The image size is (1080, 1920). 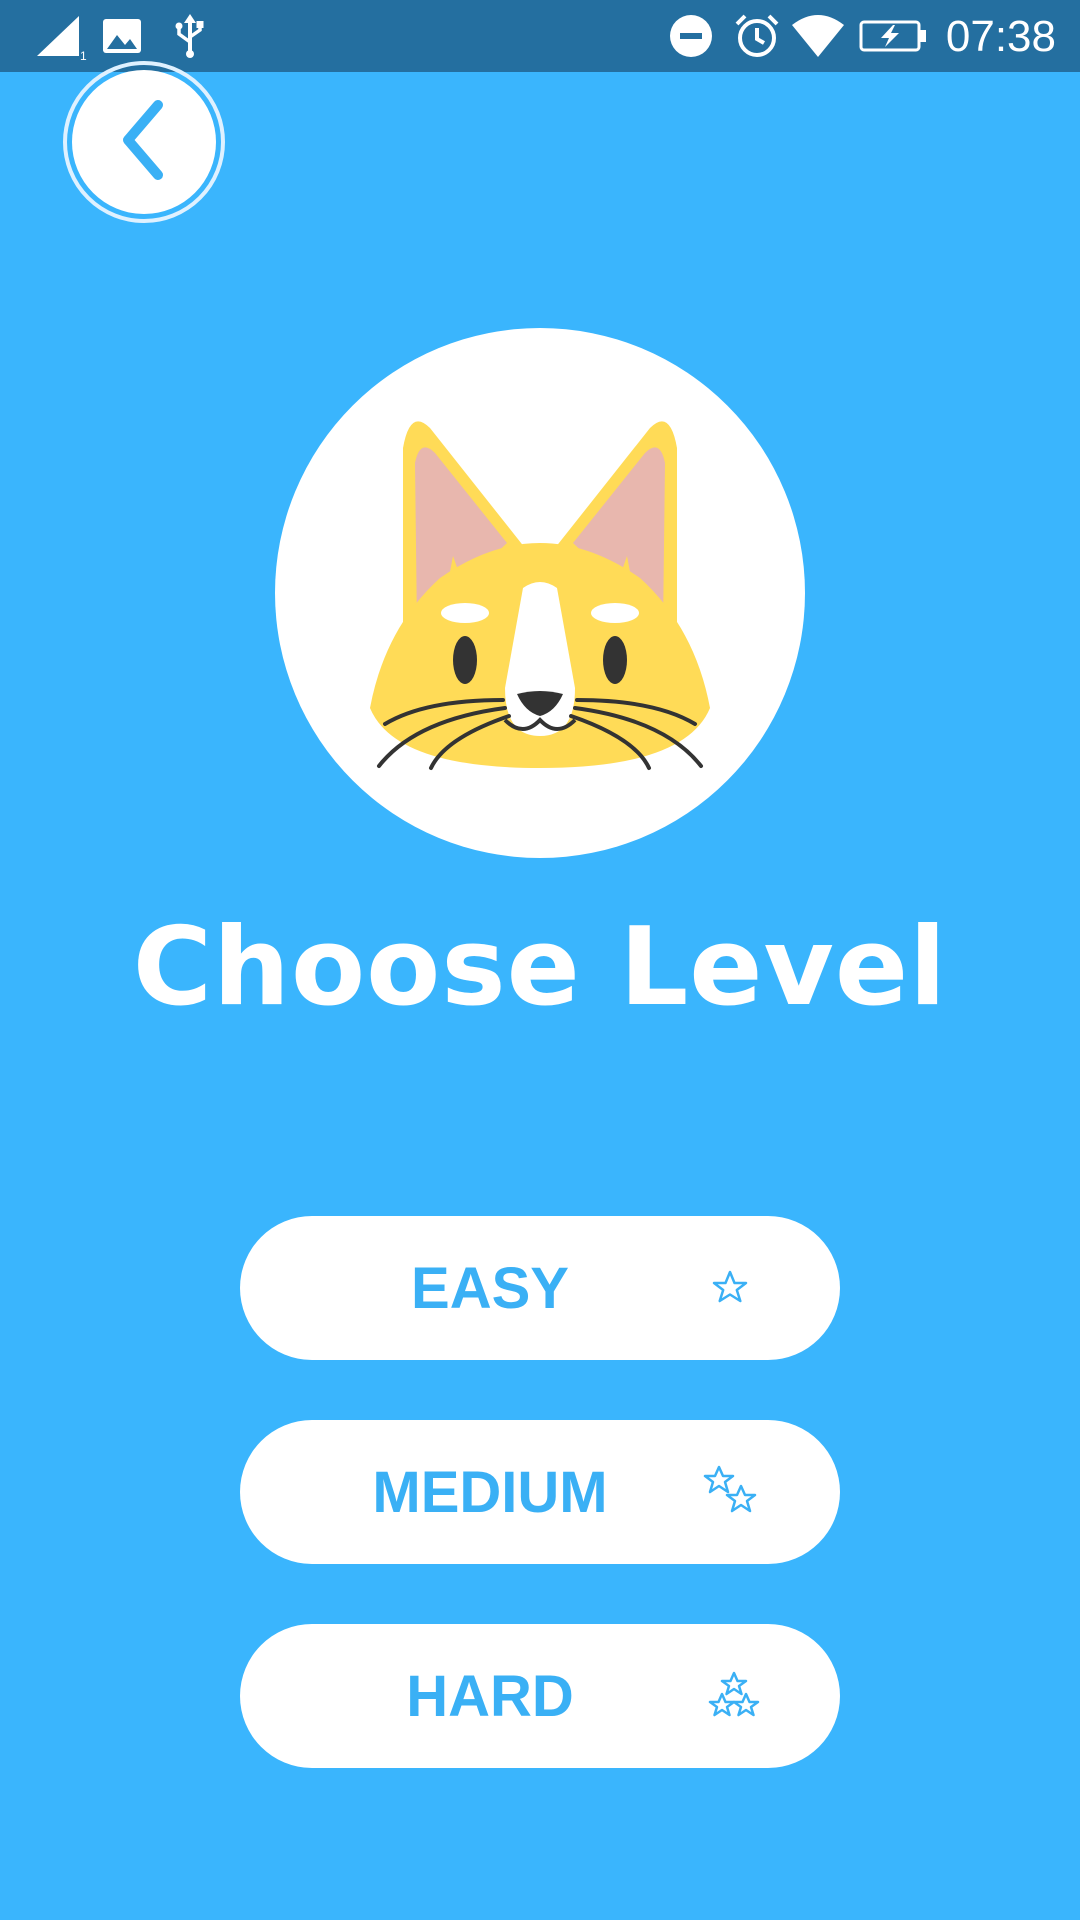 I want to click on signal-icon: 1, so click(x=59, y=36).